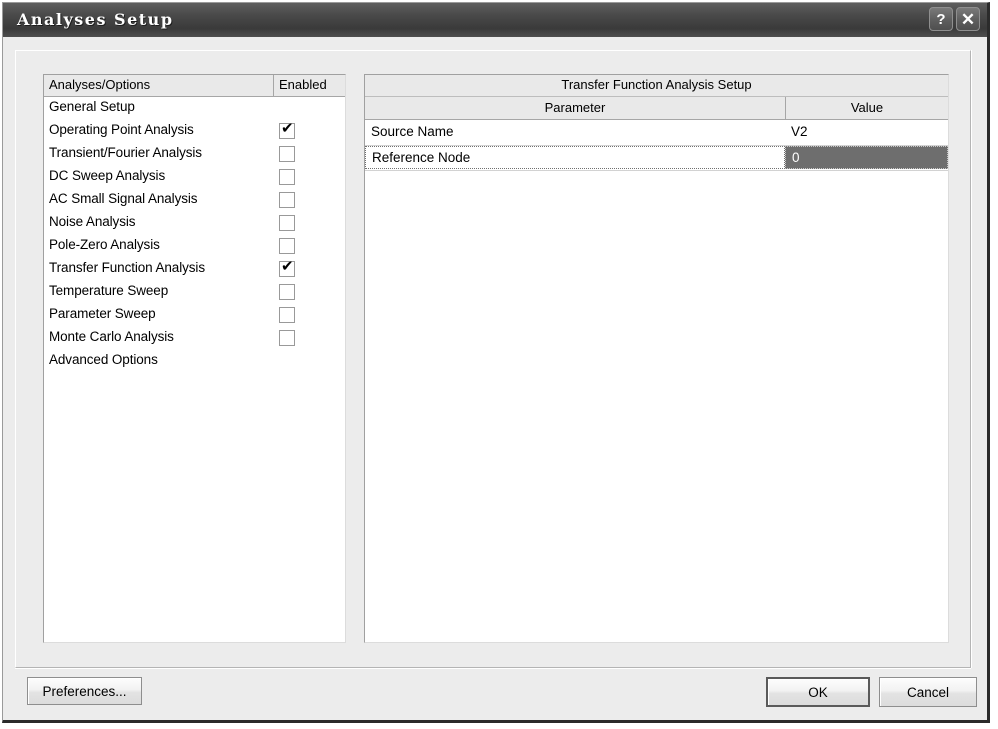 Image resolution: width=998 pixels, height=729 pixels. I want to click on table-row: Reference Node 0, so click(656, 158).